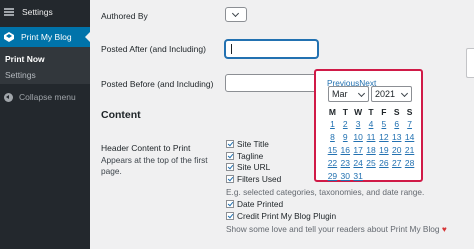 The width and height of the screenshot is (474, 249). I want to click on calendar-week: 15 16 17 18 19 20 21, so click(371, 150).